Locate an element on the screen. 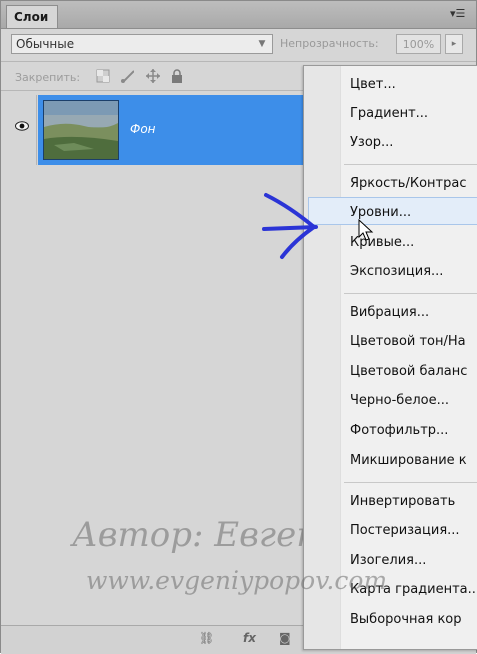  lock-transparency-icon is located at coordinates (103, 76).